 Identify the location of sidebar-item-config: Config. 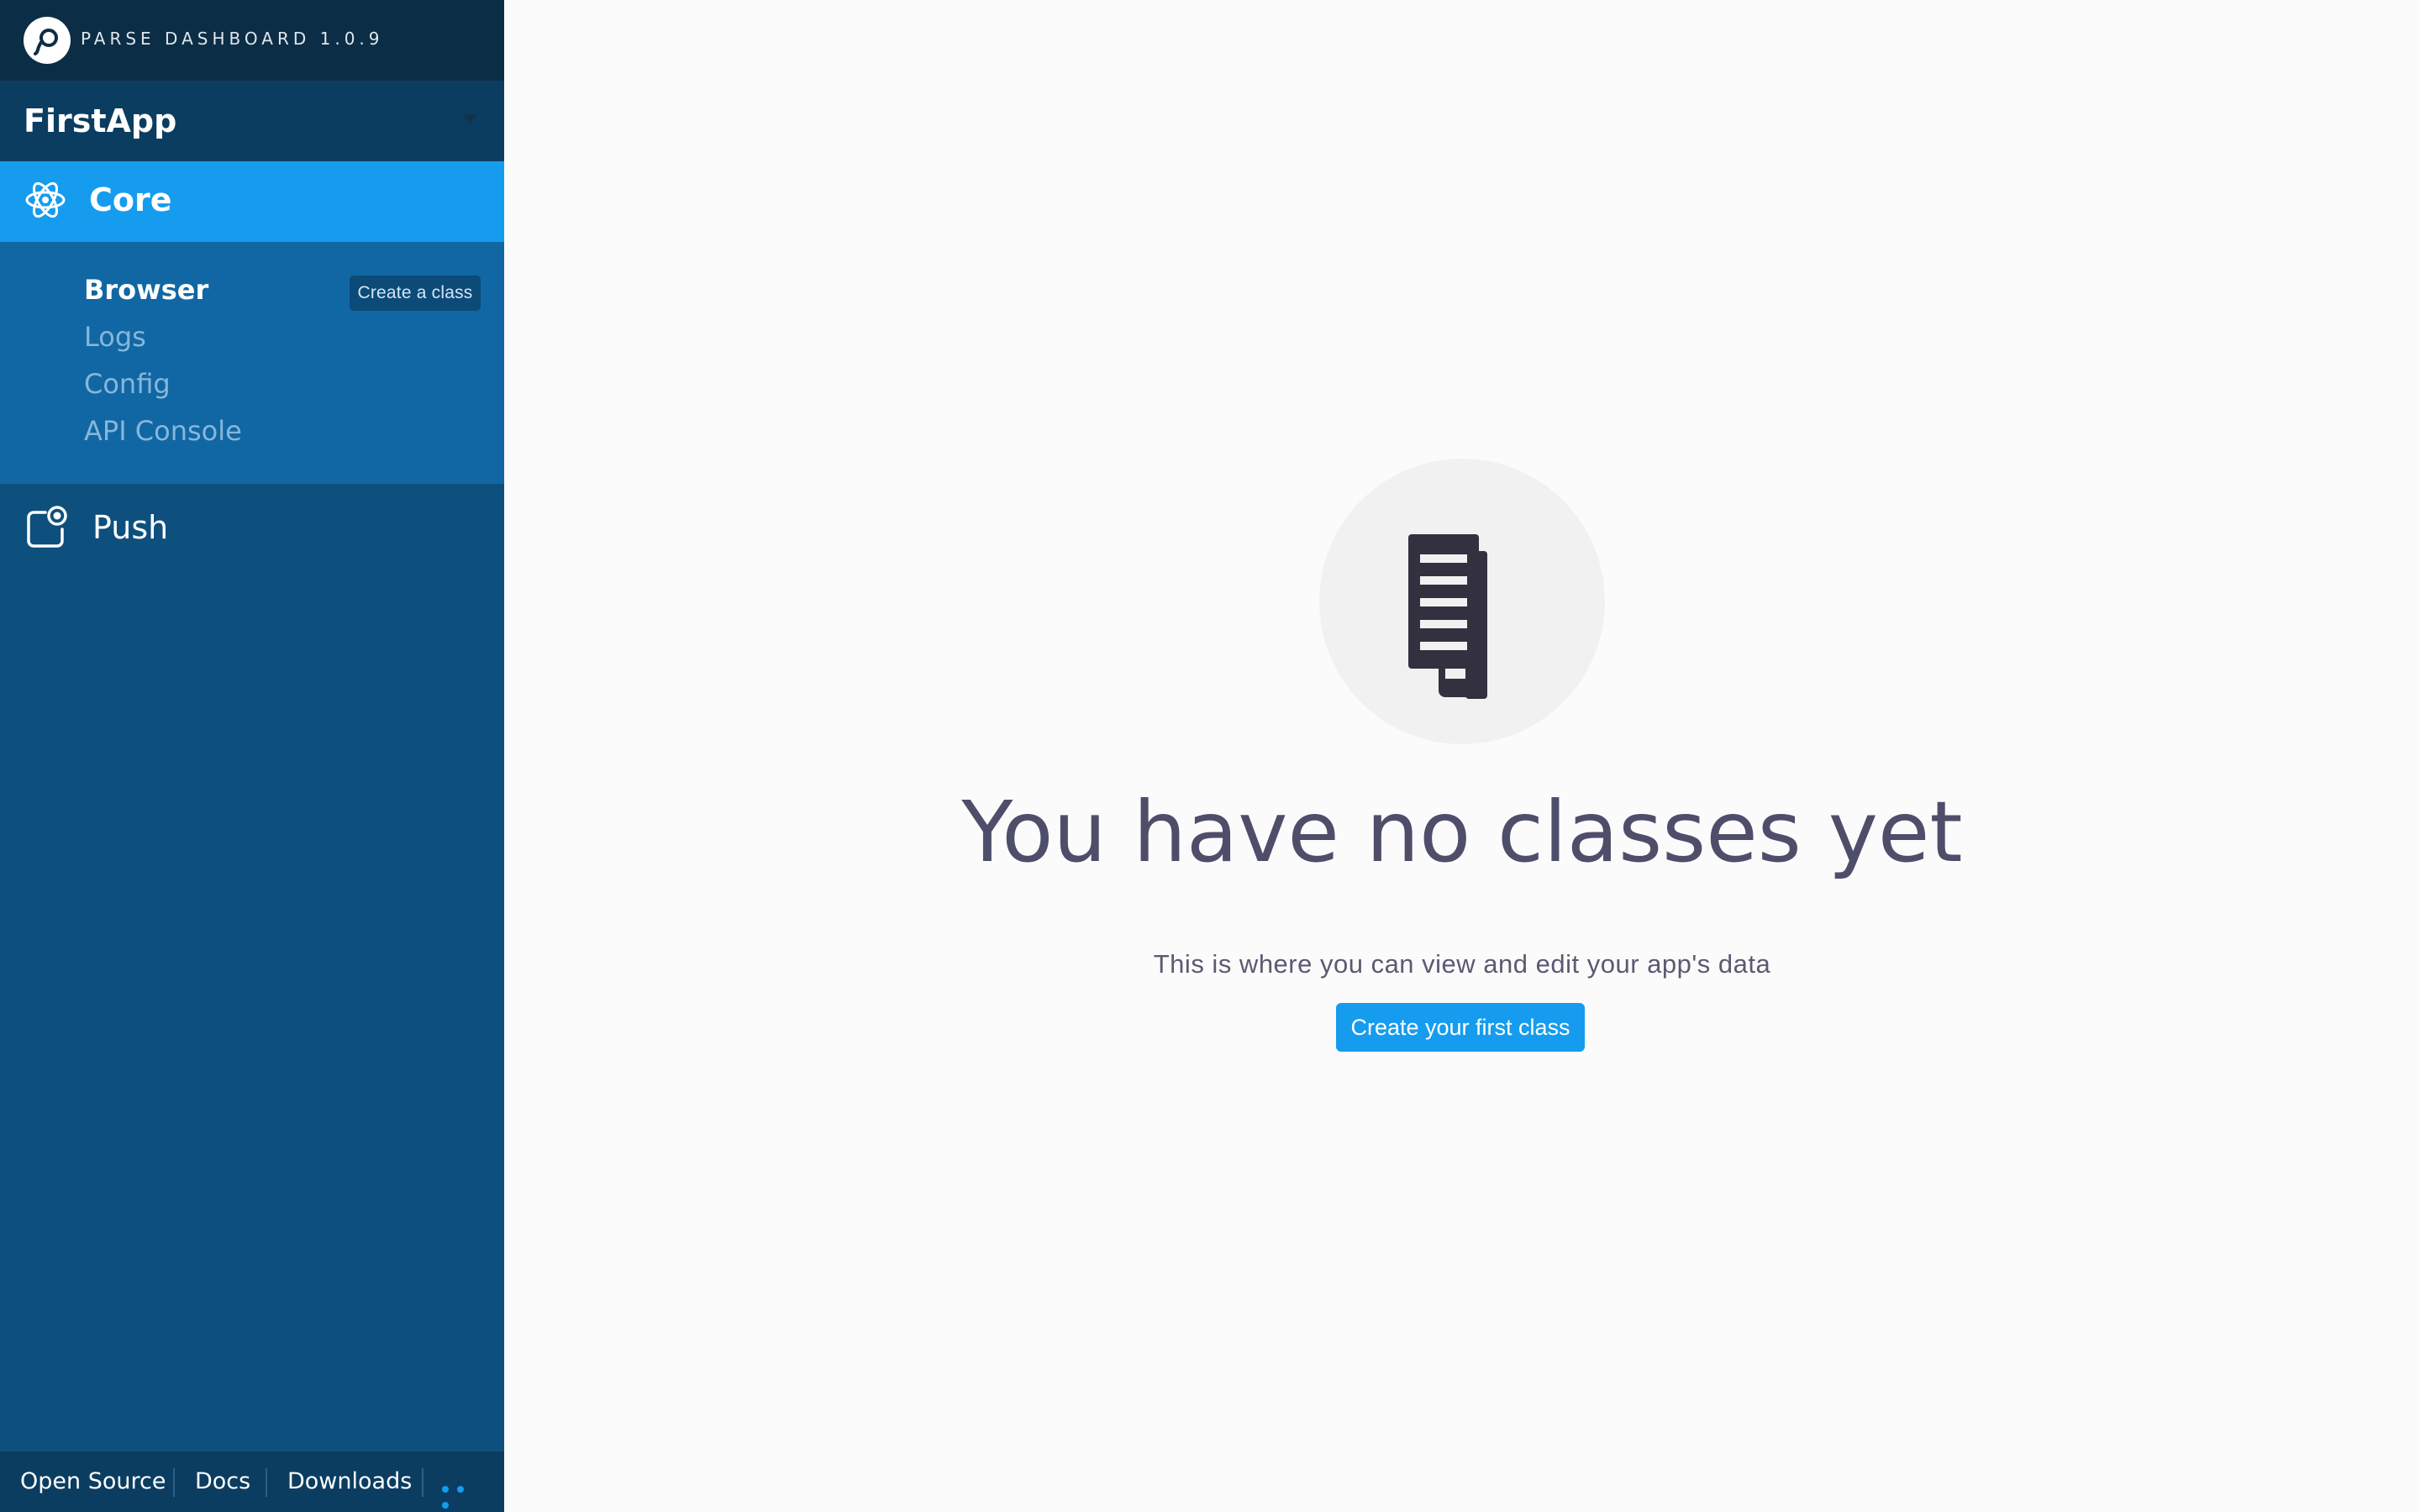
(128, 384).